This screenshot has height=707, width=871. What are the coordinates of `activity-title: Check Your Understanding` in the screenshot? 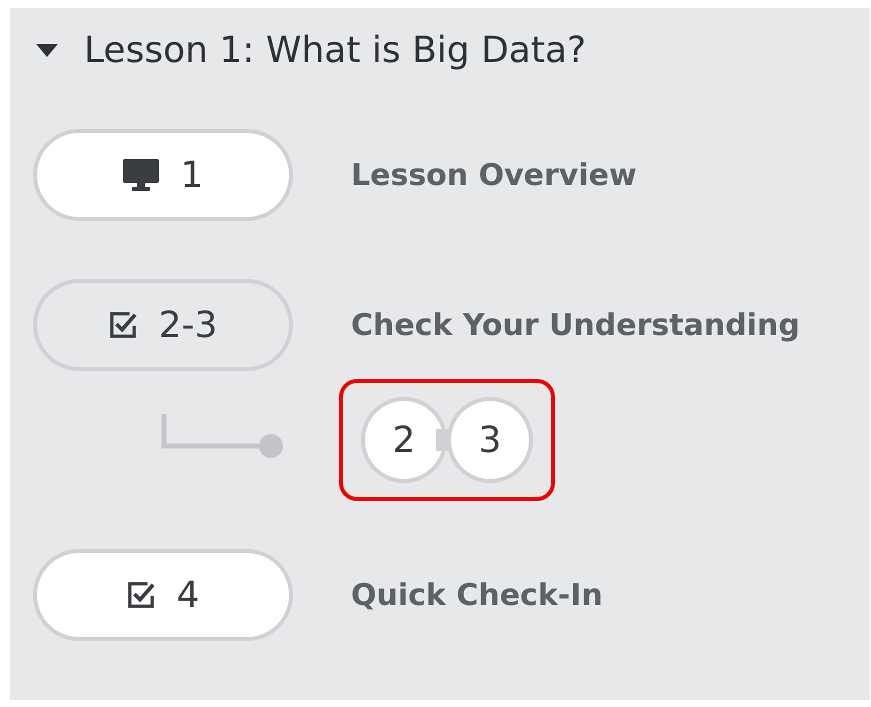 It's located at (575, 325).